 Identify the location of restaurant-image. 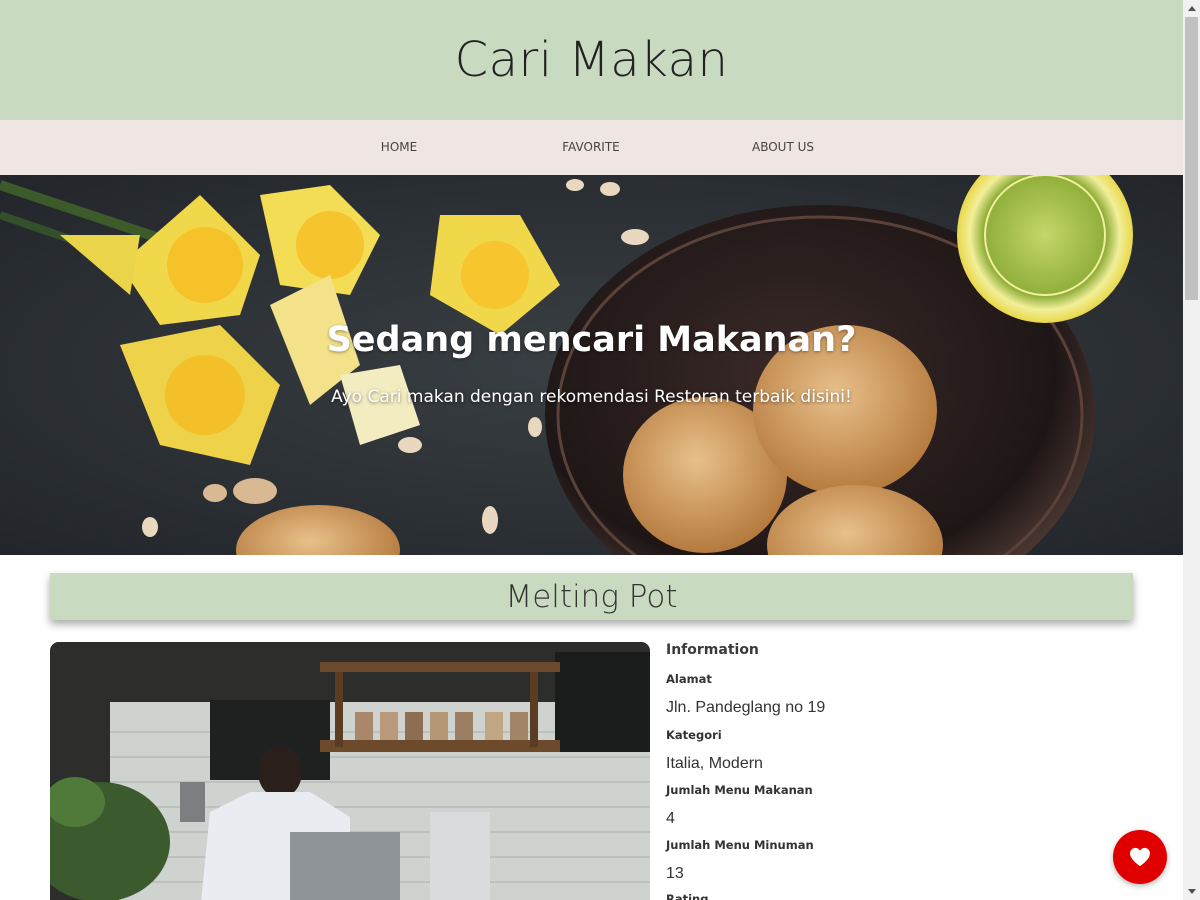
(350, 771).